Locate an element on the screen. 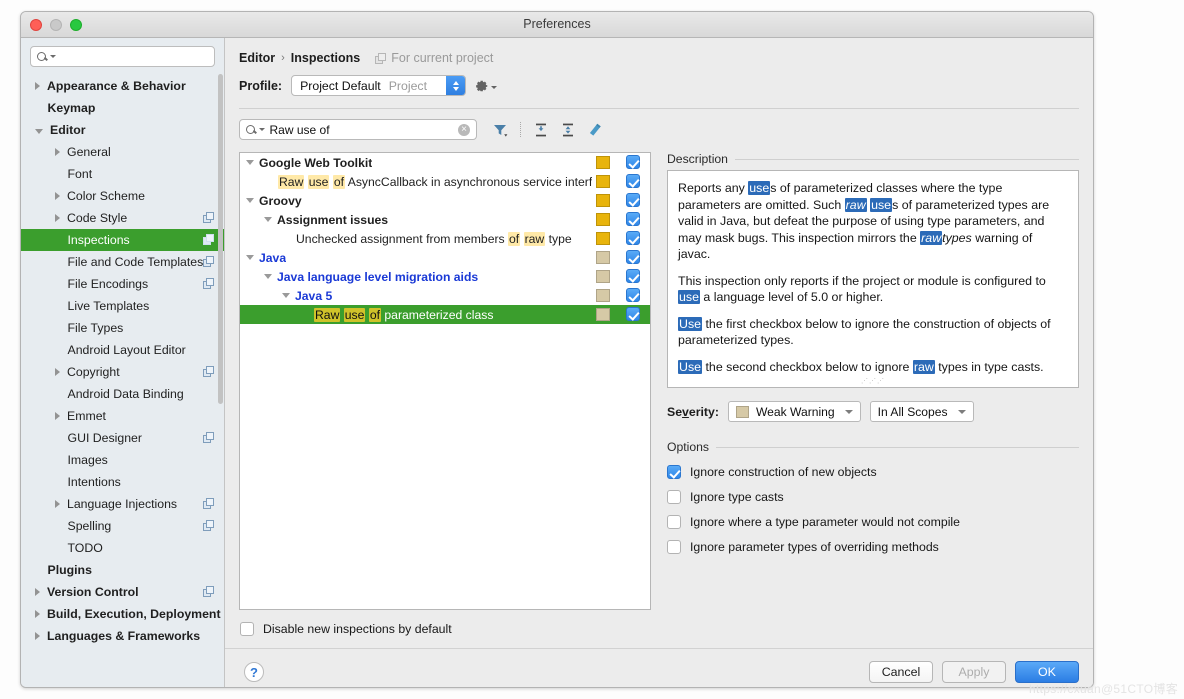 The width and height of the screenshot is (1184, 699). sidebar-item-appearance-behavior: Appearance & Behavior is located at coordinates (122, 86).